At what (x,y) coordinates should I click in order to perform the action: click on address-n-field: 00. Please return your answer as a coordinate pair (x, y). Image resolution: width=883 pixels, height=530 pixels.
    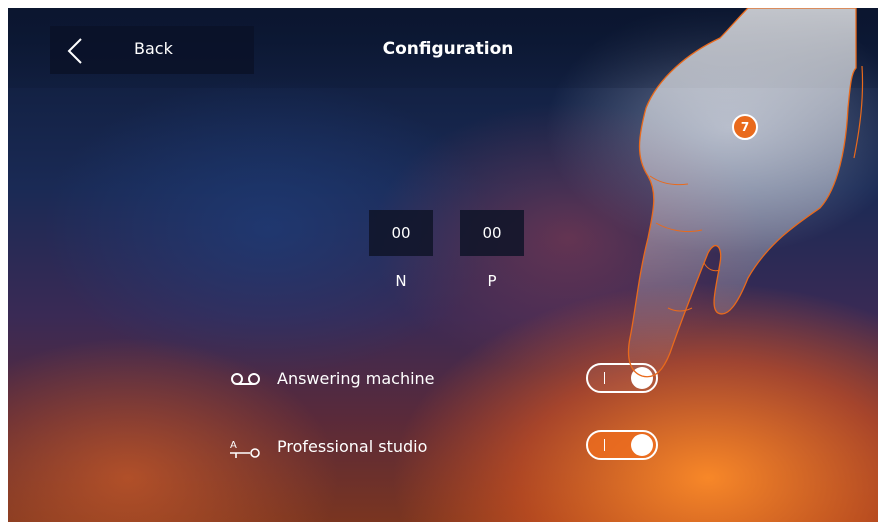
    Looking at the image, I should click on (401, 233).